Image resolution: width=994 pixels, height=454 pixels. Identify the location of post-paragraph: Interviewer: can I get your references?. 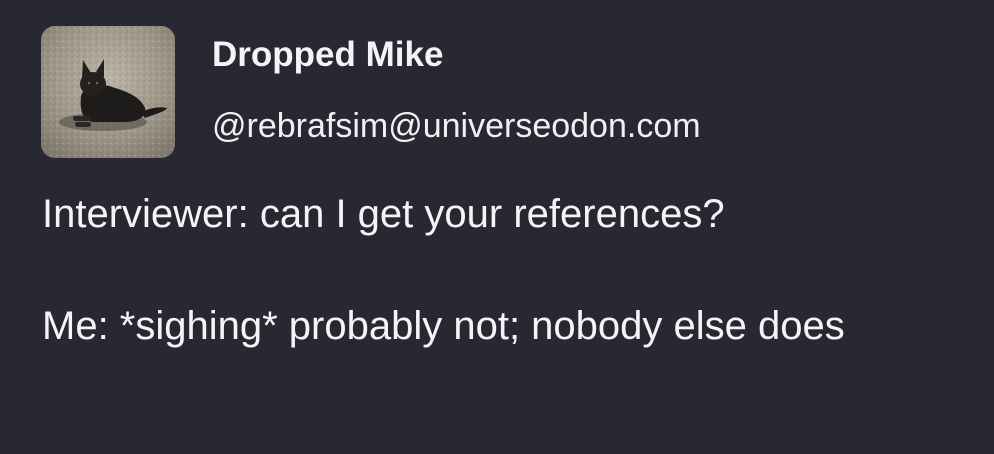
(383, 214).